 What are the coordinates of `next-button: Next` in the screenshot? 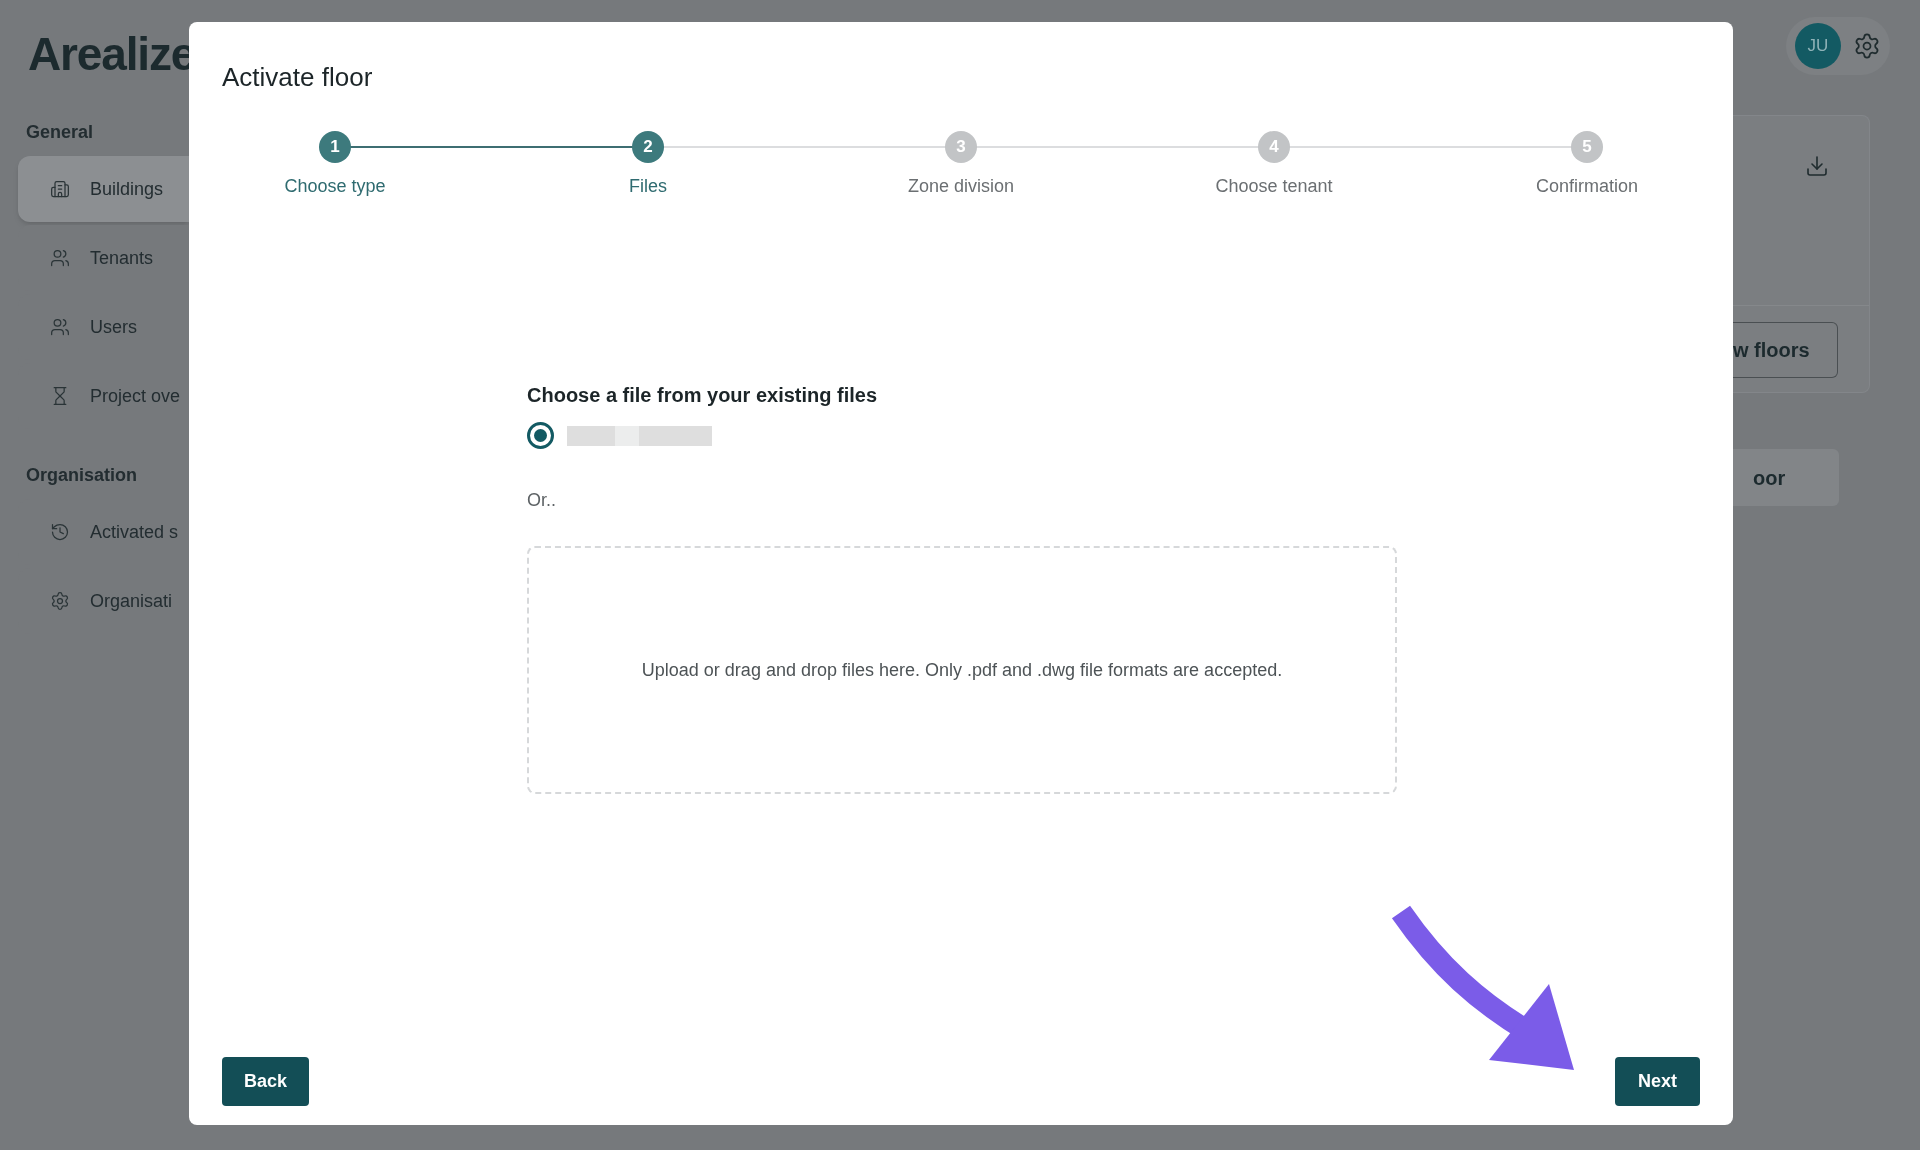 It's located at (1657, 1081).